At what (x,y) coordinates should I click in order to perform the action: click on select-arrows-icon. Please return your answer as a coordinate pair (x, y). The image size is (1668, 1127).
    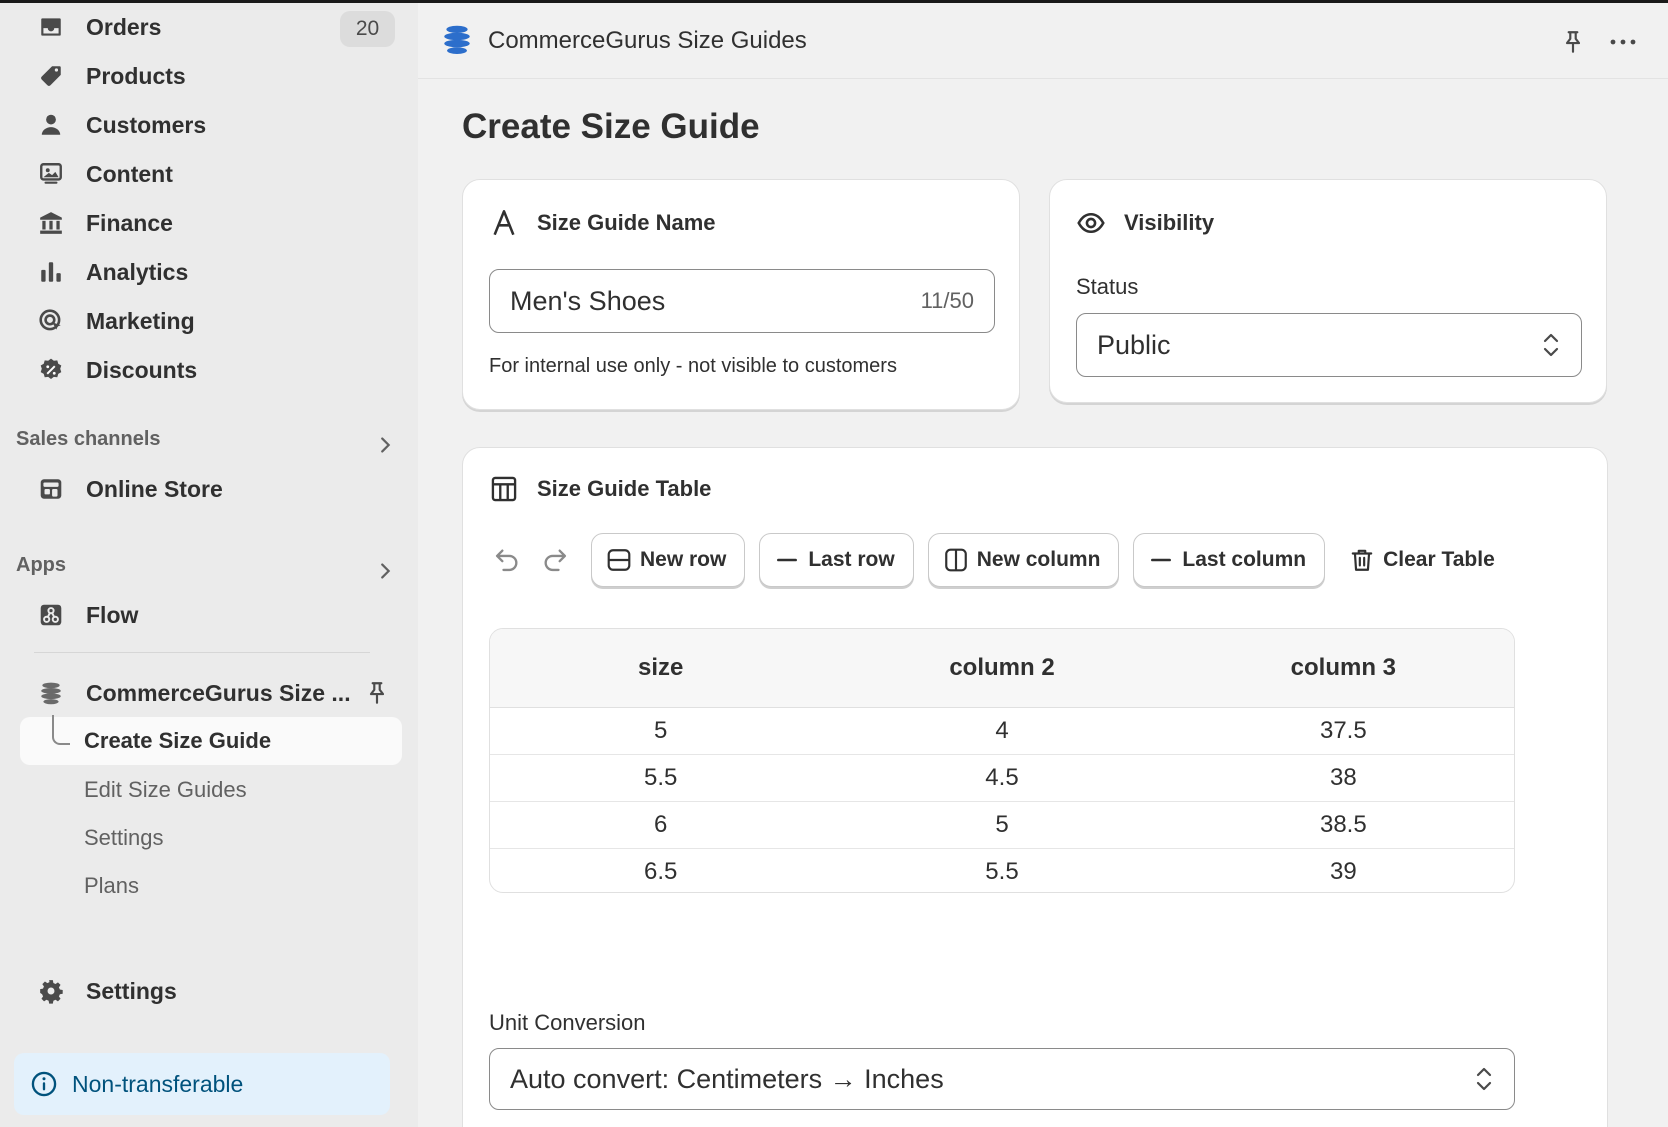
    Looking at the image, I should click on (1551, 345).